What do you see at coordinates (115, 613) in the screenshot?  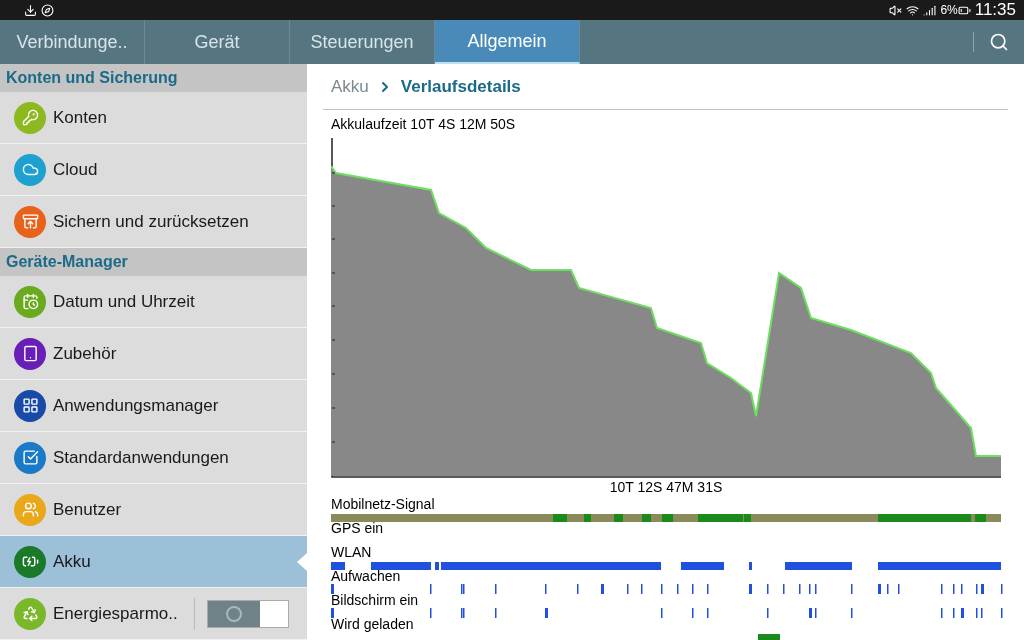 I see `item-label: Energiesparmo..` at bounding box center [115, 613].